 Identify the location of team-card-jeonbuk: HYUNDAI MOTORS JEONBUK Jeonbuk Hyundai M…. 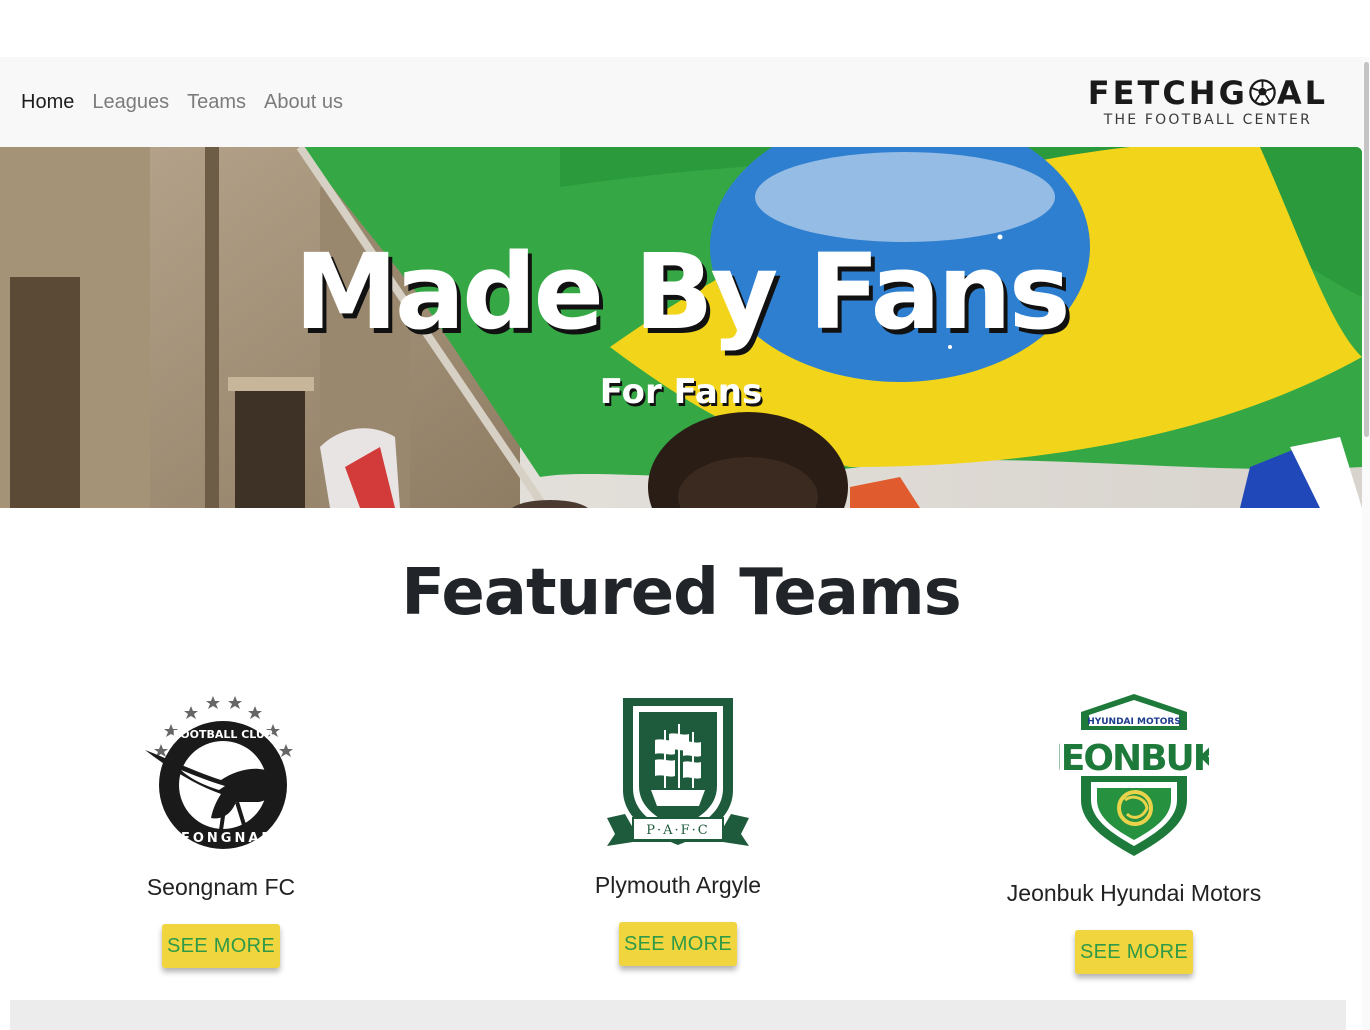
(1134, 840).